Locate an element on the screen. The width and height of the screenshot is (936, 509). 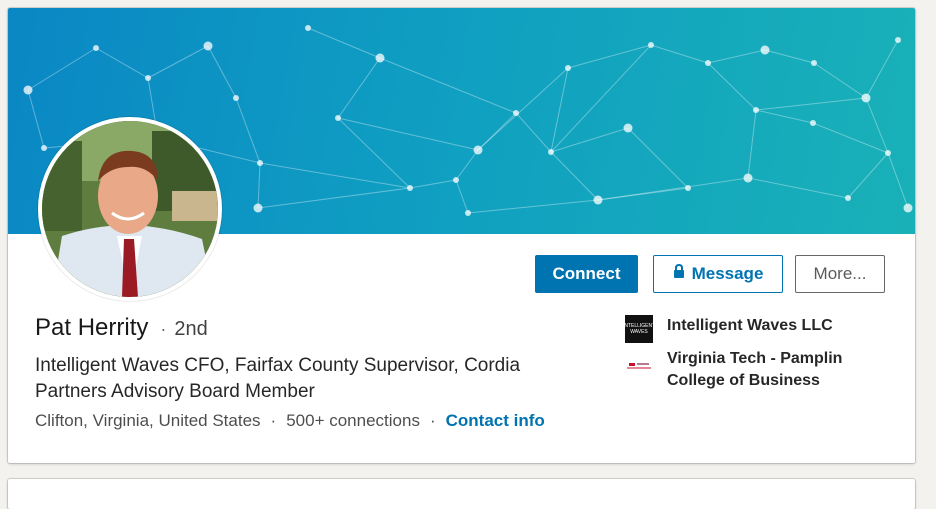
name-row: Pat Herrity · 2nd is located at coordinates (121, 328).